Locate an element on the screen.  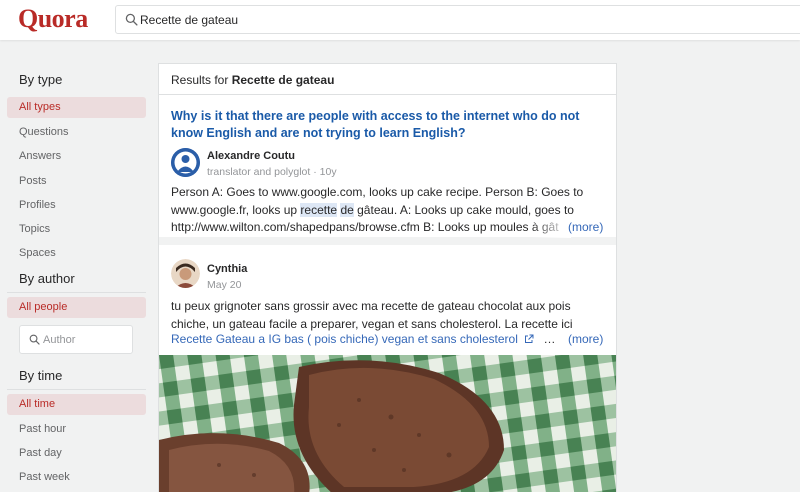
author-search-input: Author is located at coordinates (76, 339).